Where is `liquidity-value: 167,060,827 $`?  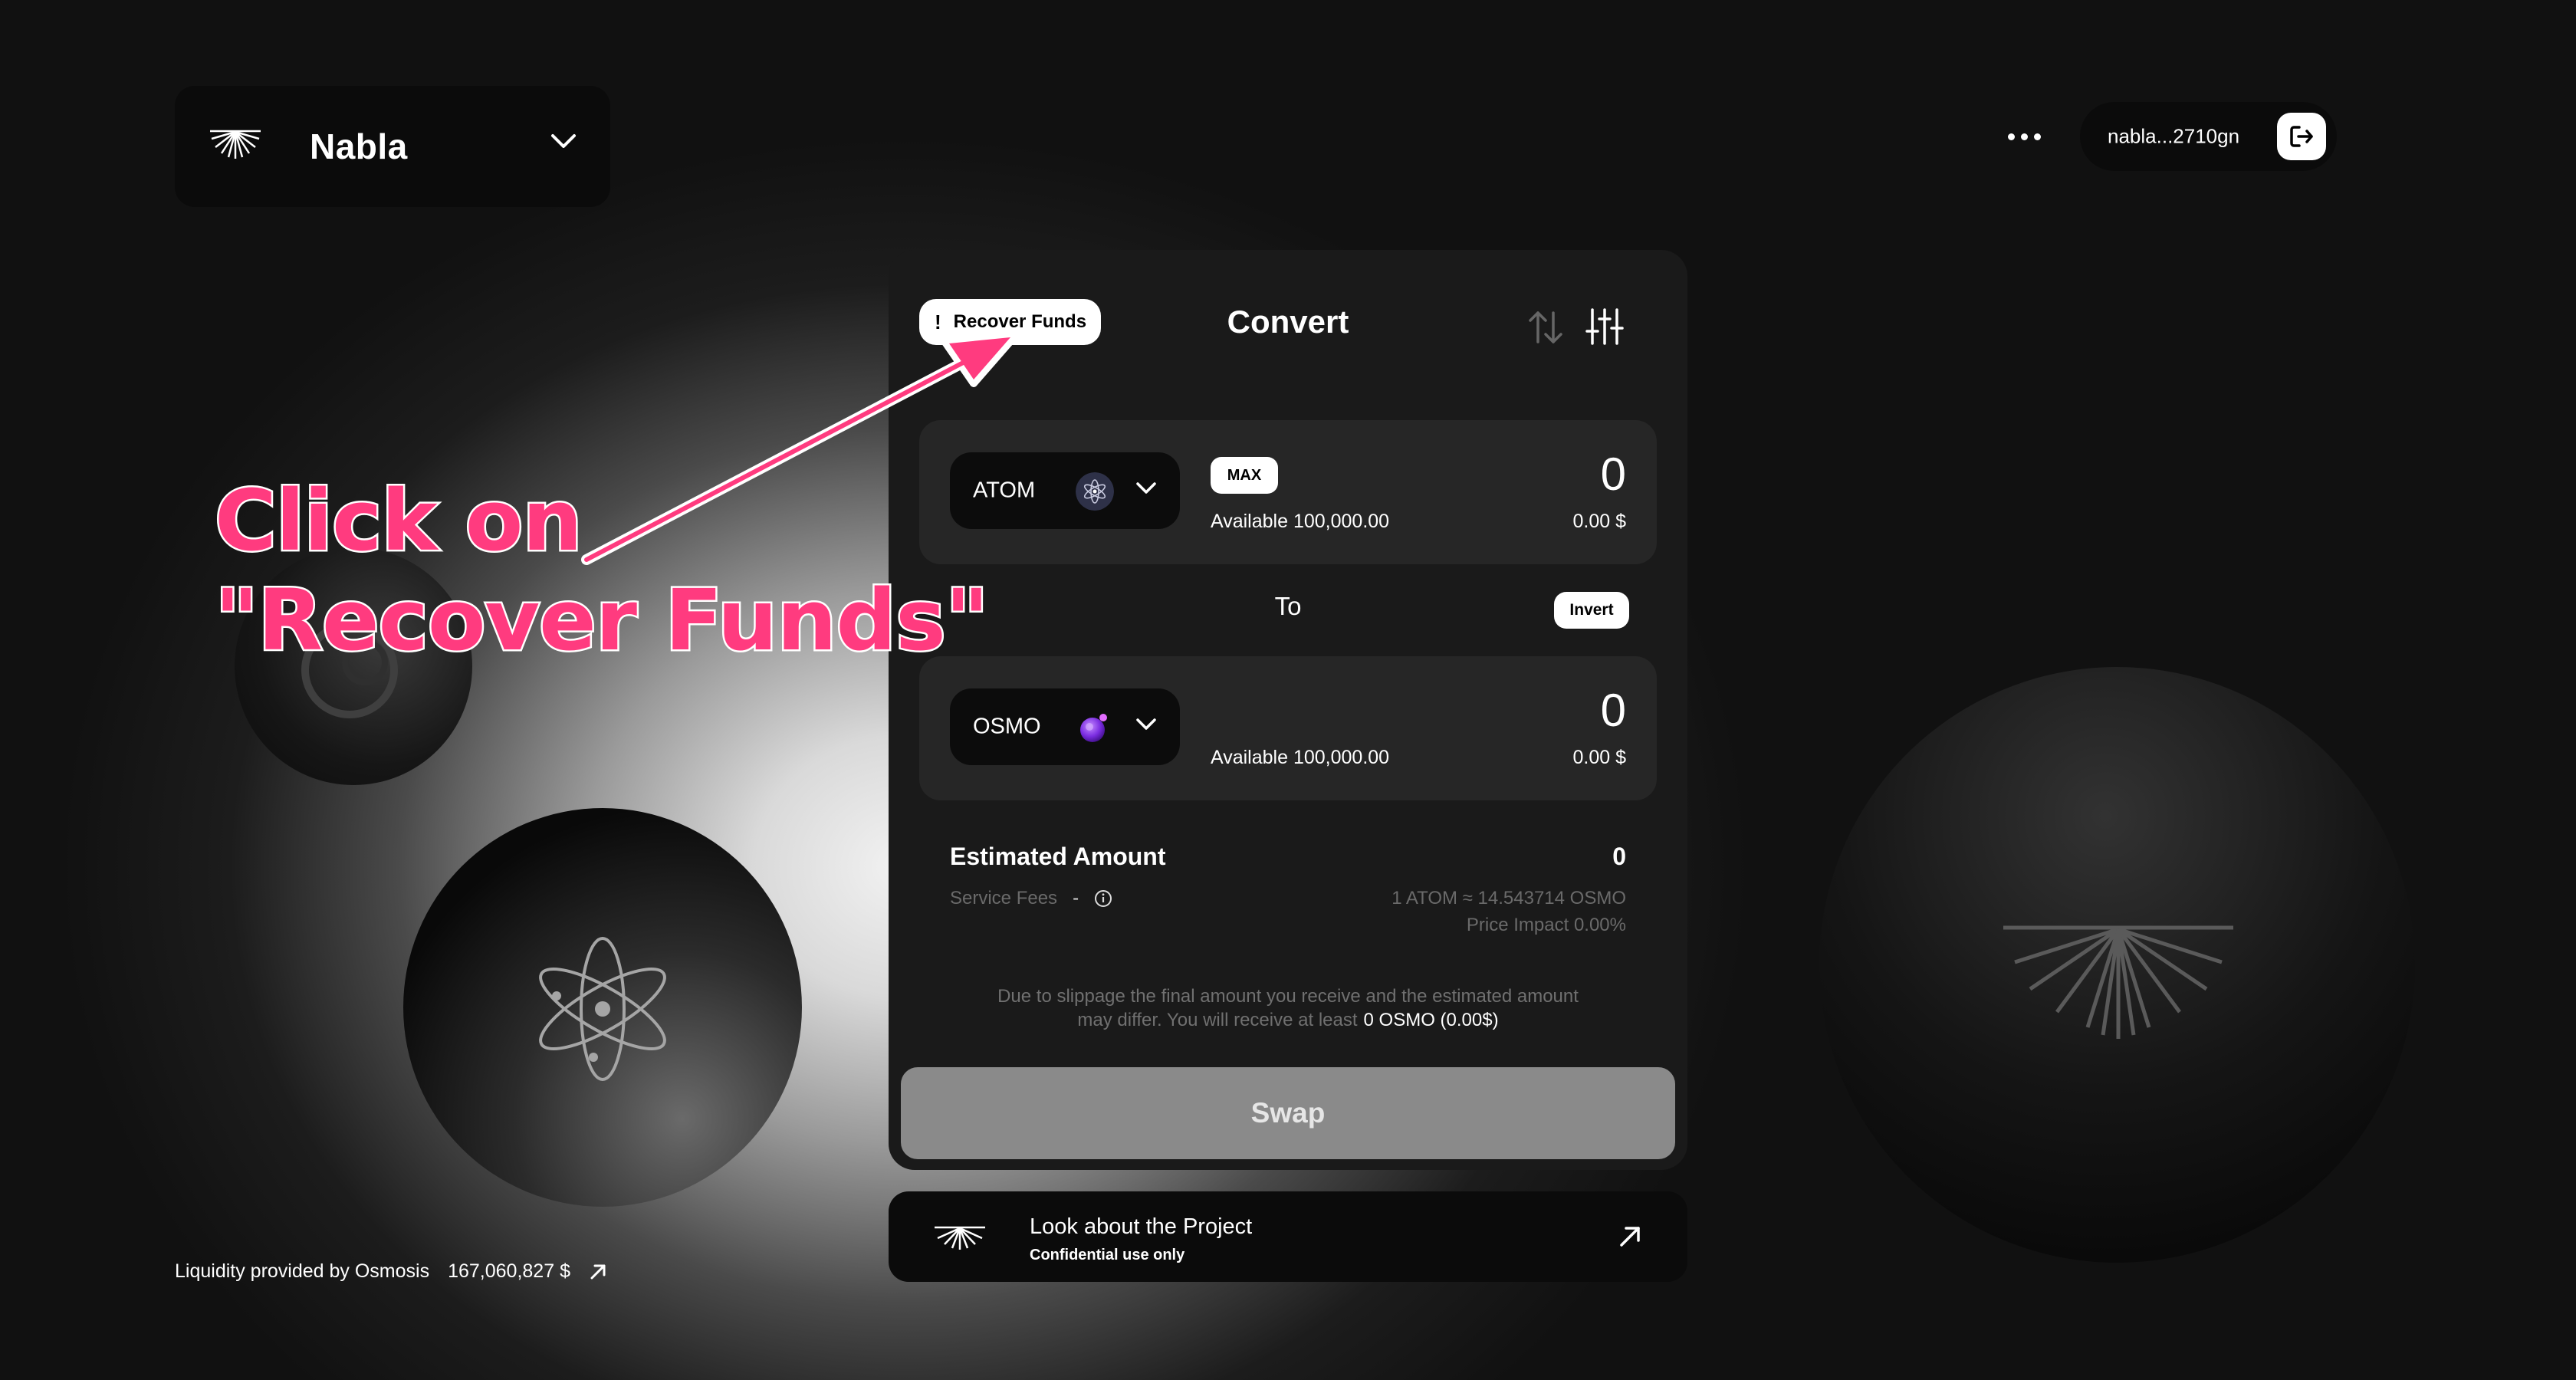
liquidity-value: 167,060,827 $ is located at coordinates (509, 1271).